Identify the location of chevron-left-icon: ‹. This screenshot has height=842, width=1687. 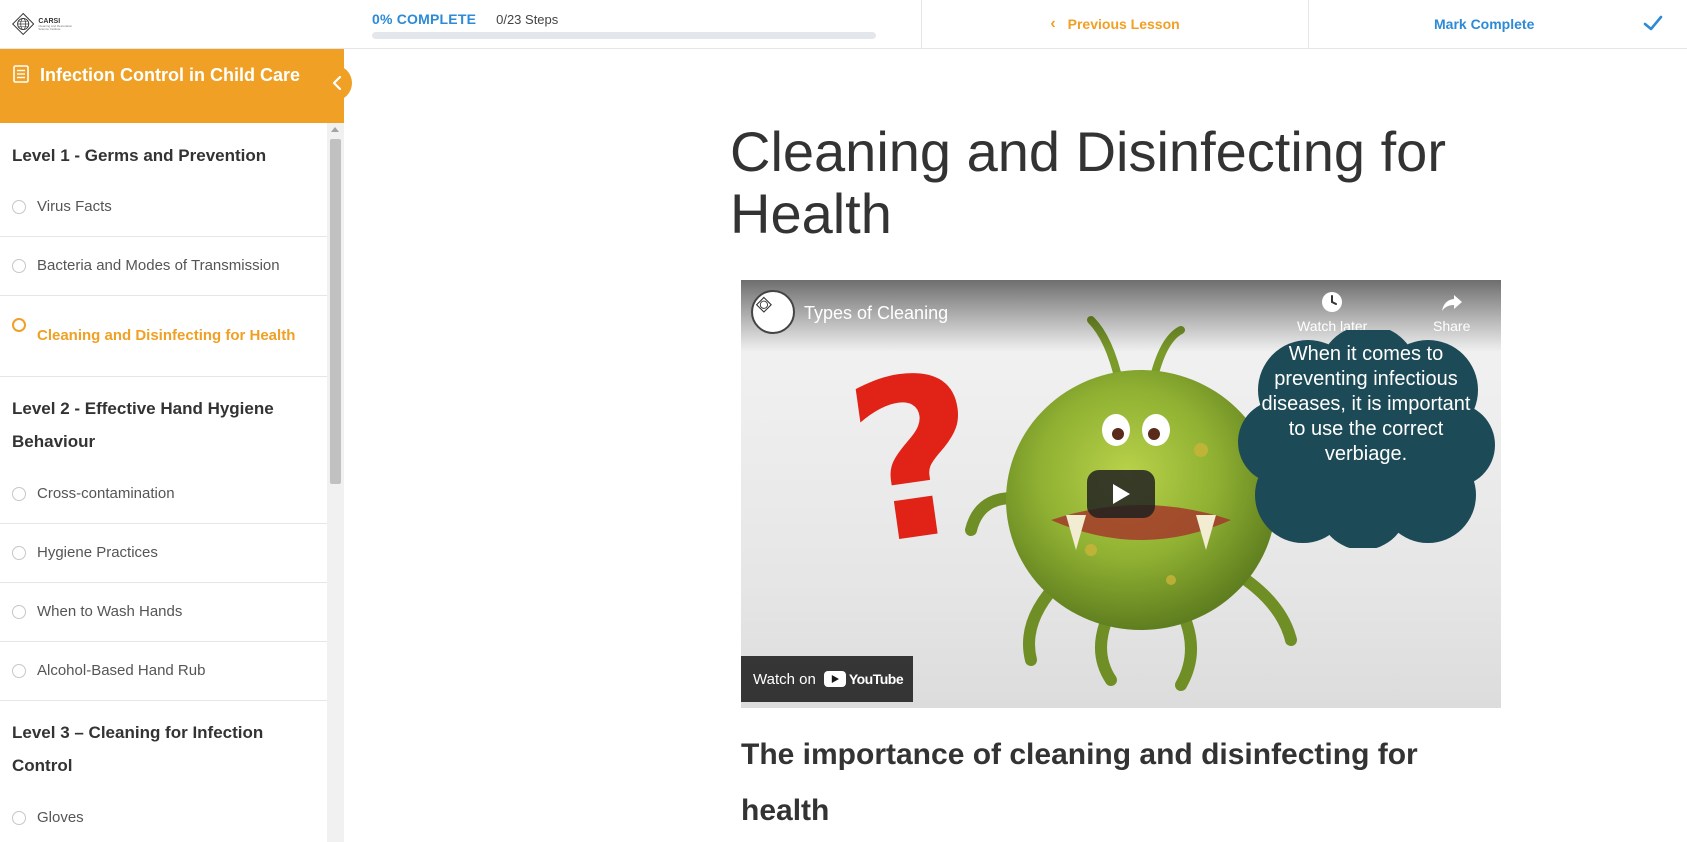
(1053, 23).